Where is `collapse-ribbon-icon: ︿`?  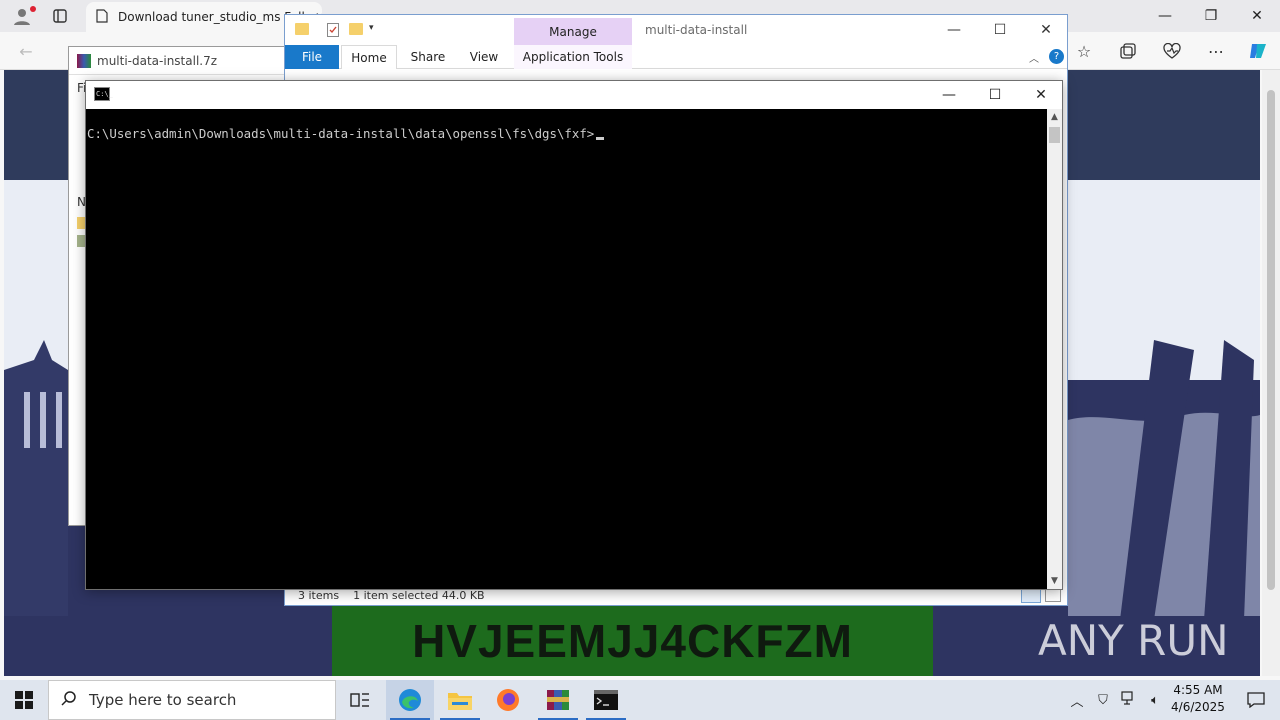 collapse-ribbon-icon: ︿ is located at coordinates (1034, 57).